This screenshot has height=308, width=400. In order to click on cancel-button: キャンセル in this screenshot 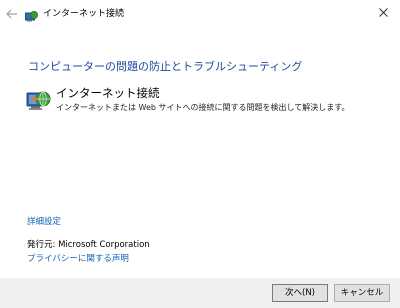, I will do `click(362, 293)`.